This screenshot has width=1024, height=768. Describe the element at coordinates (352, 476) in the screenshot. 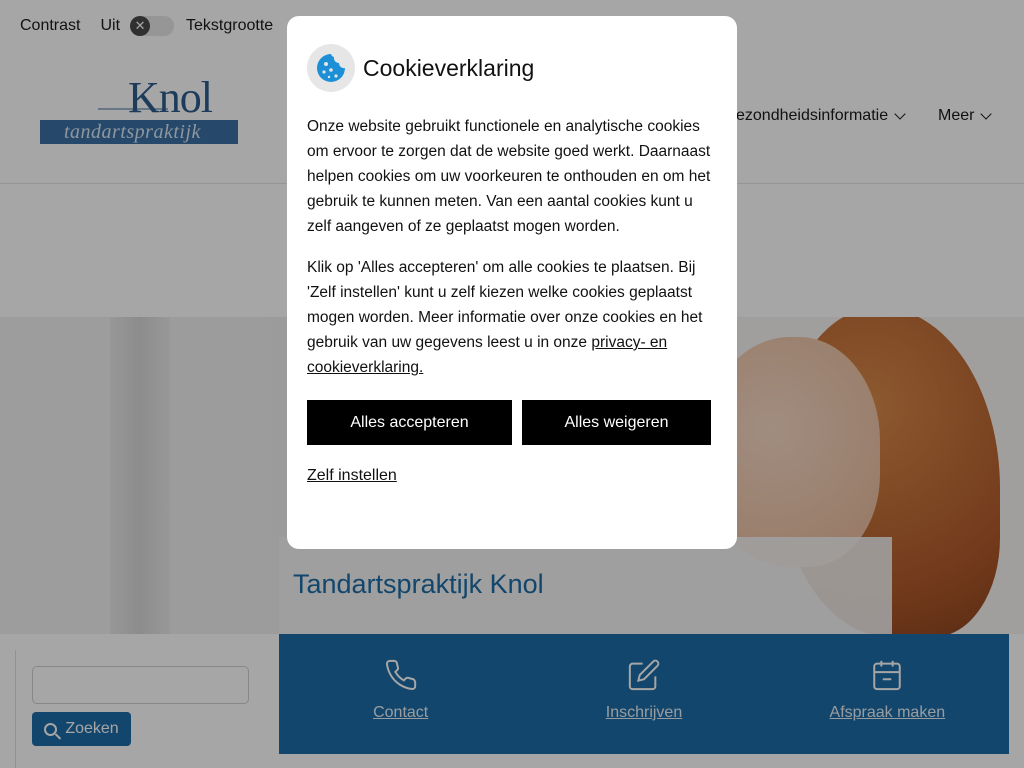

I see `custom-settings-link: Zelf instellen` at that location.